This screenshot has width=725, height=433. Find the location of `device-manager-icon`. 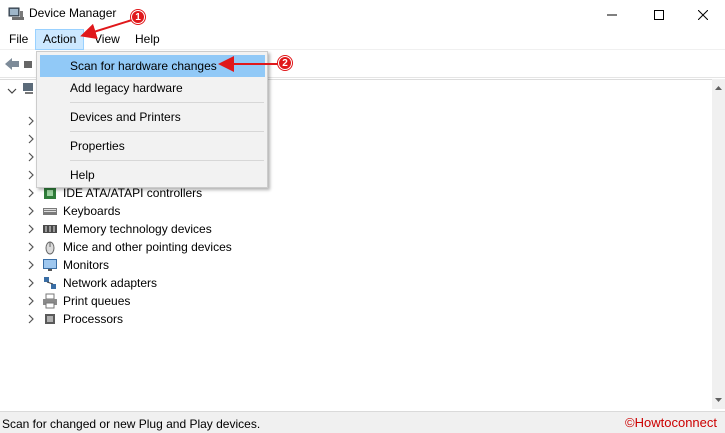

device-manager-icon is located at coordinates (16, 13).